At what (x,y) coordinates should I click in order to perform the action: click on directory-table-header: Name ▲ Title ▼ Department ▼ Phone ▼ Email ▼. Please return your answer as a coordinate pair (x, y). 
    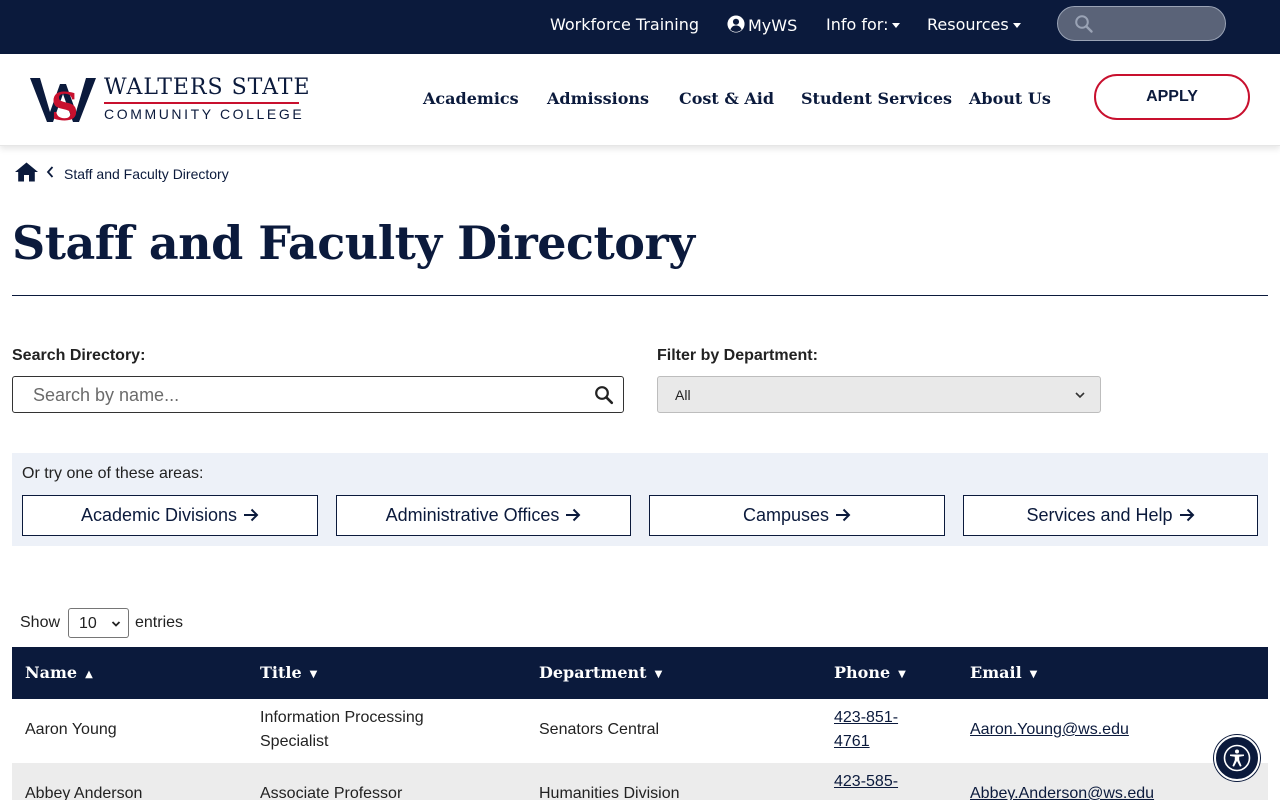
    Looking at the image, I should click on (640, 673).